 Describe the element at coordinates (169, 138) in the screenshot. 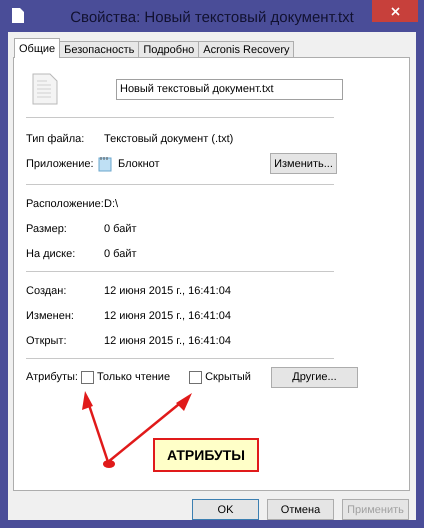

I see `field-value: Текстовый документ (.txt)` at that location.